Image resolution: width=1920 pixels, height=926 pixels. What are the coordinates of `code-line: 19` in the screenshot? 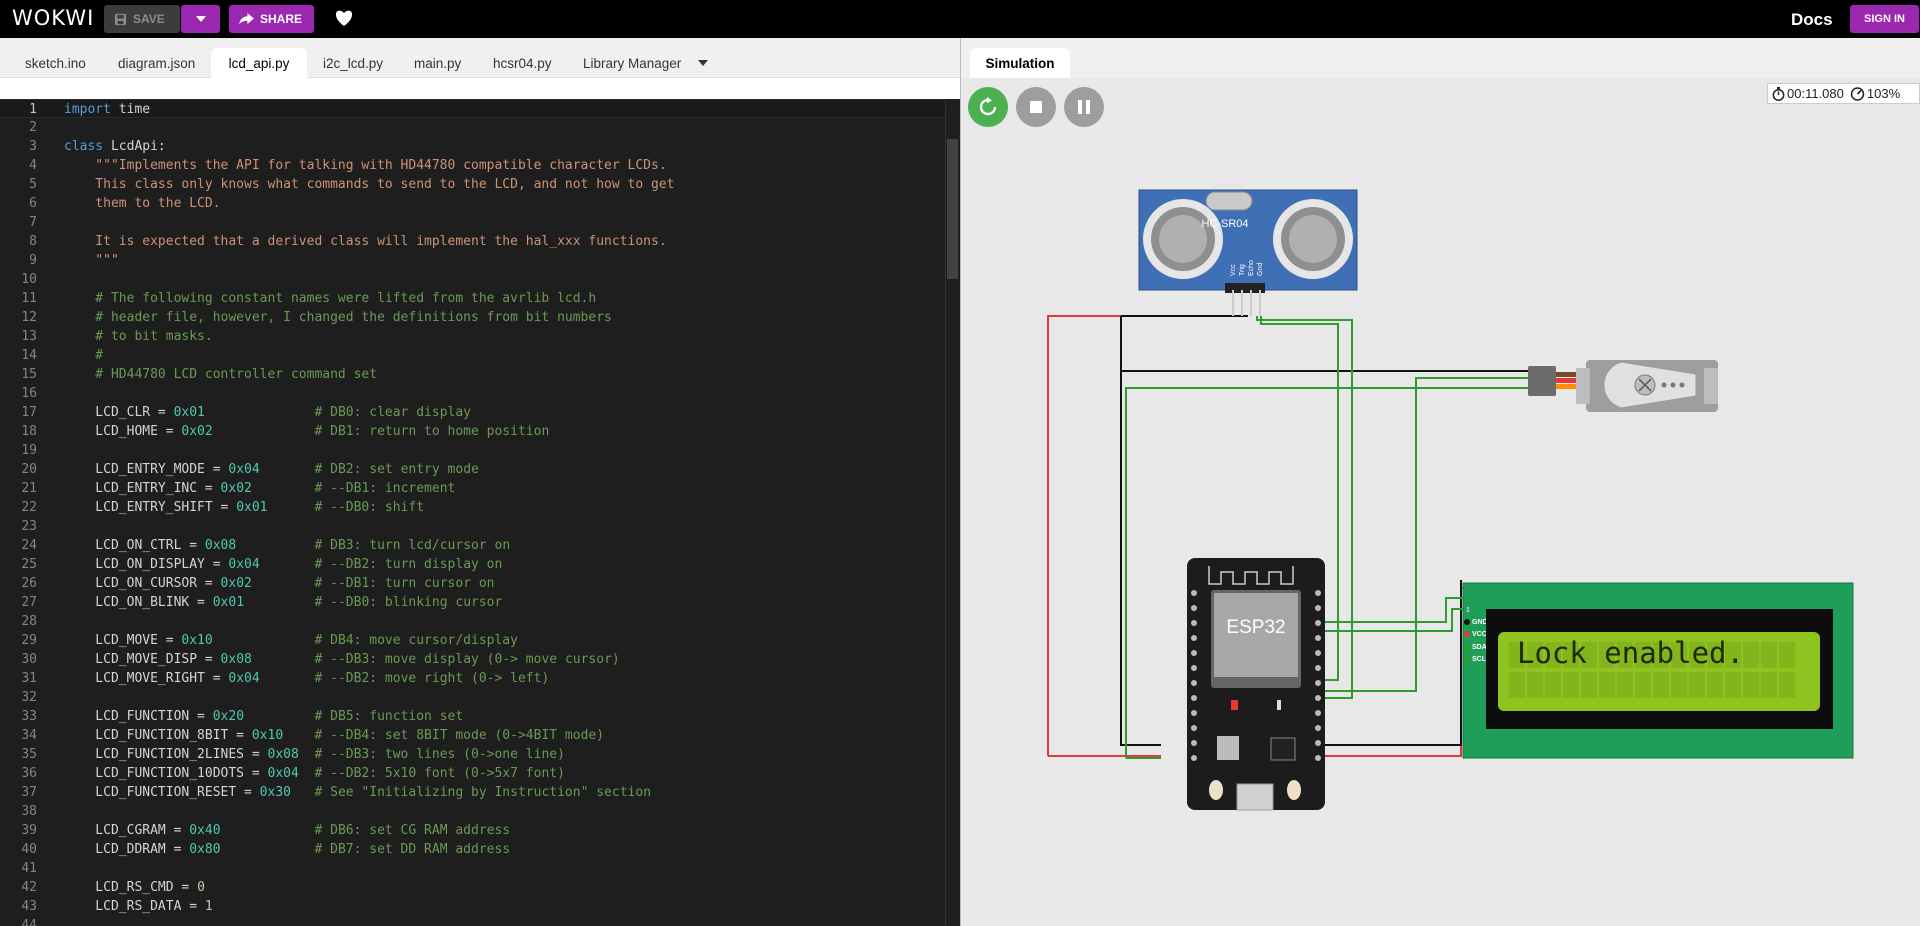 It's located at (472, 450).